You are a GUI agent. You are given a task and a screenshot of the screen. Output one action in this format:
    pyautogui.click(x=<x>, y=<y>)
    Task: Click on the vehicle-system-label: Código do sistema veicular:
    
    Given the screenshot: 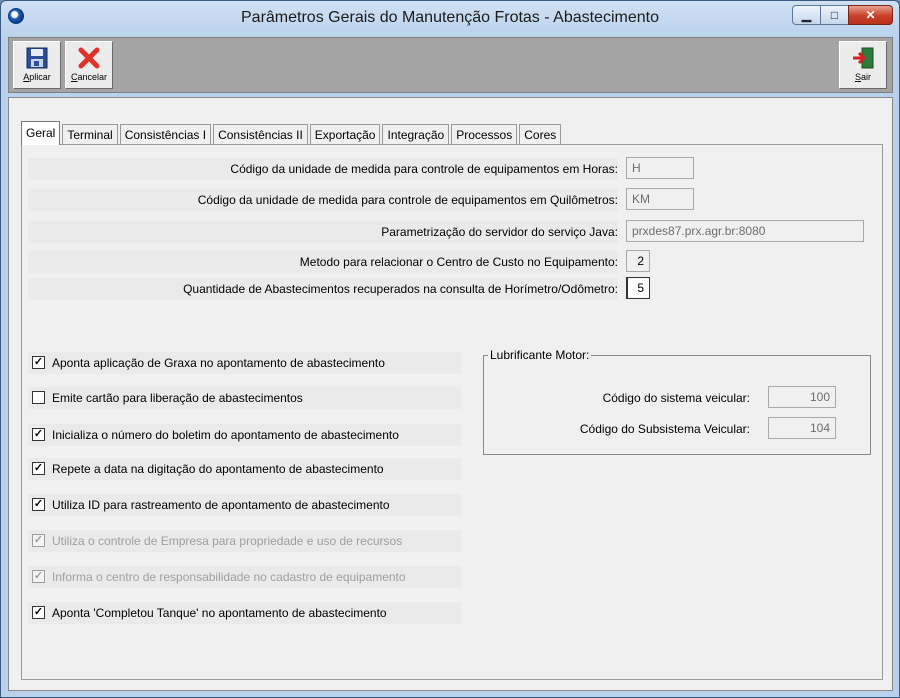 What is the action you would take?
    pyautogui.click(x=676, y=398)
    